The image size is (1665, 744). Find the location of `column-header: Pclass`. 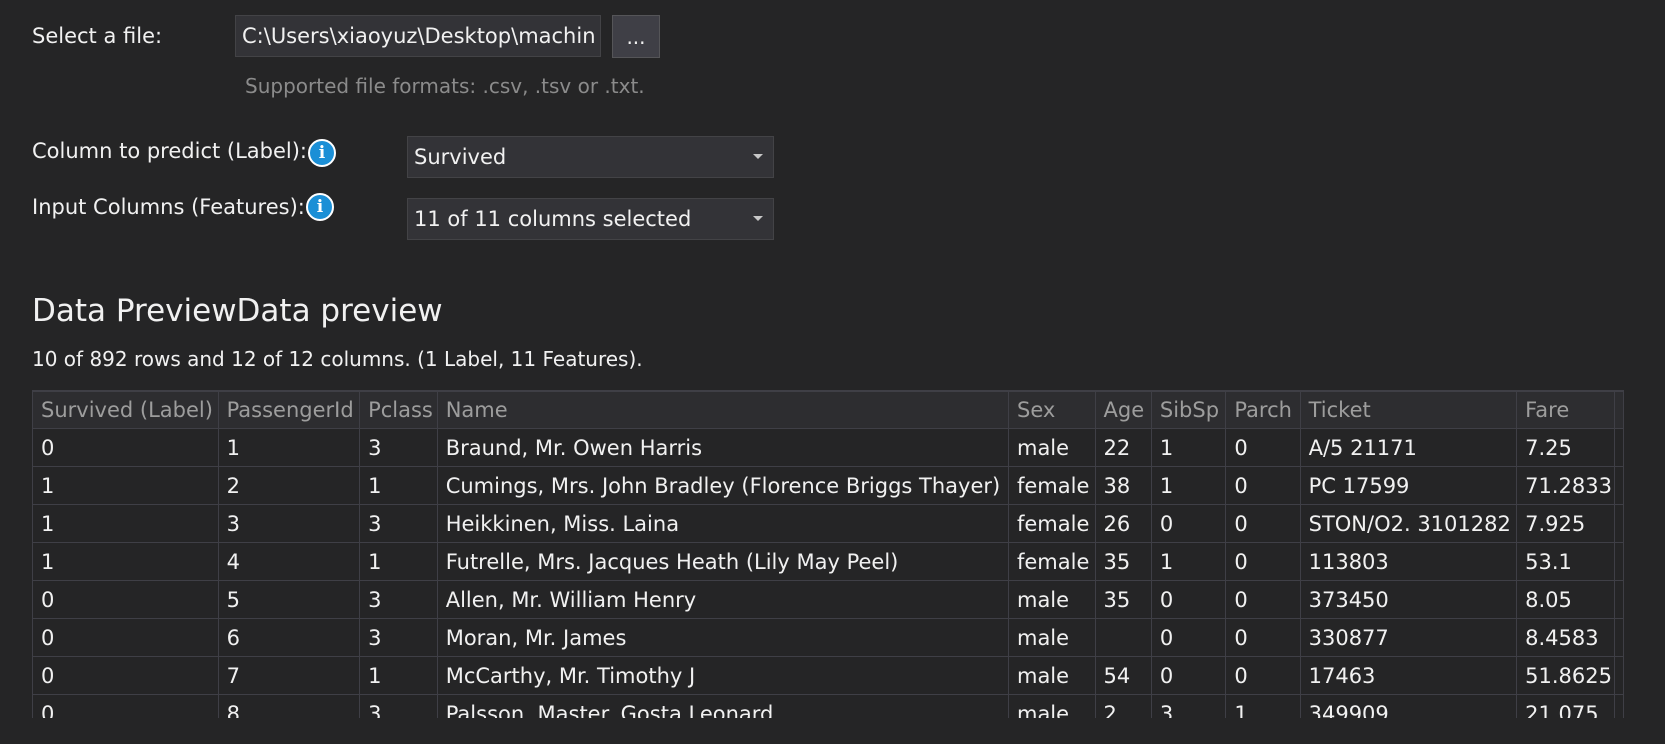

column-header: Pclass is located at coordinates (398, 410).